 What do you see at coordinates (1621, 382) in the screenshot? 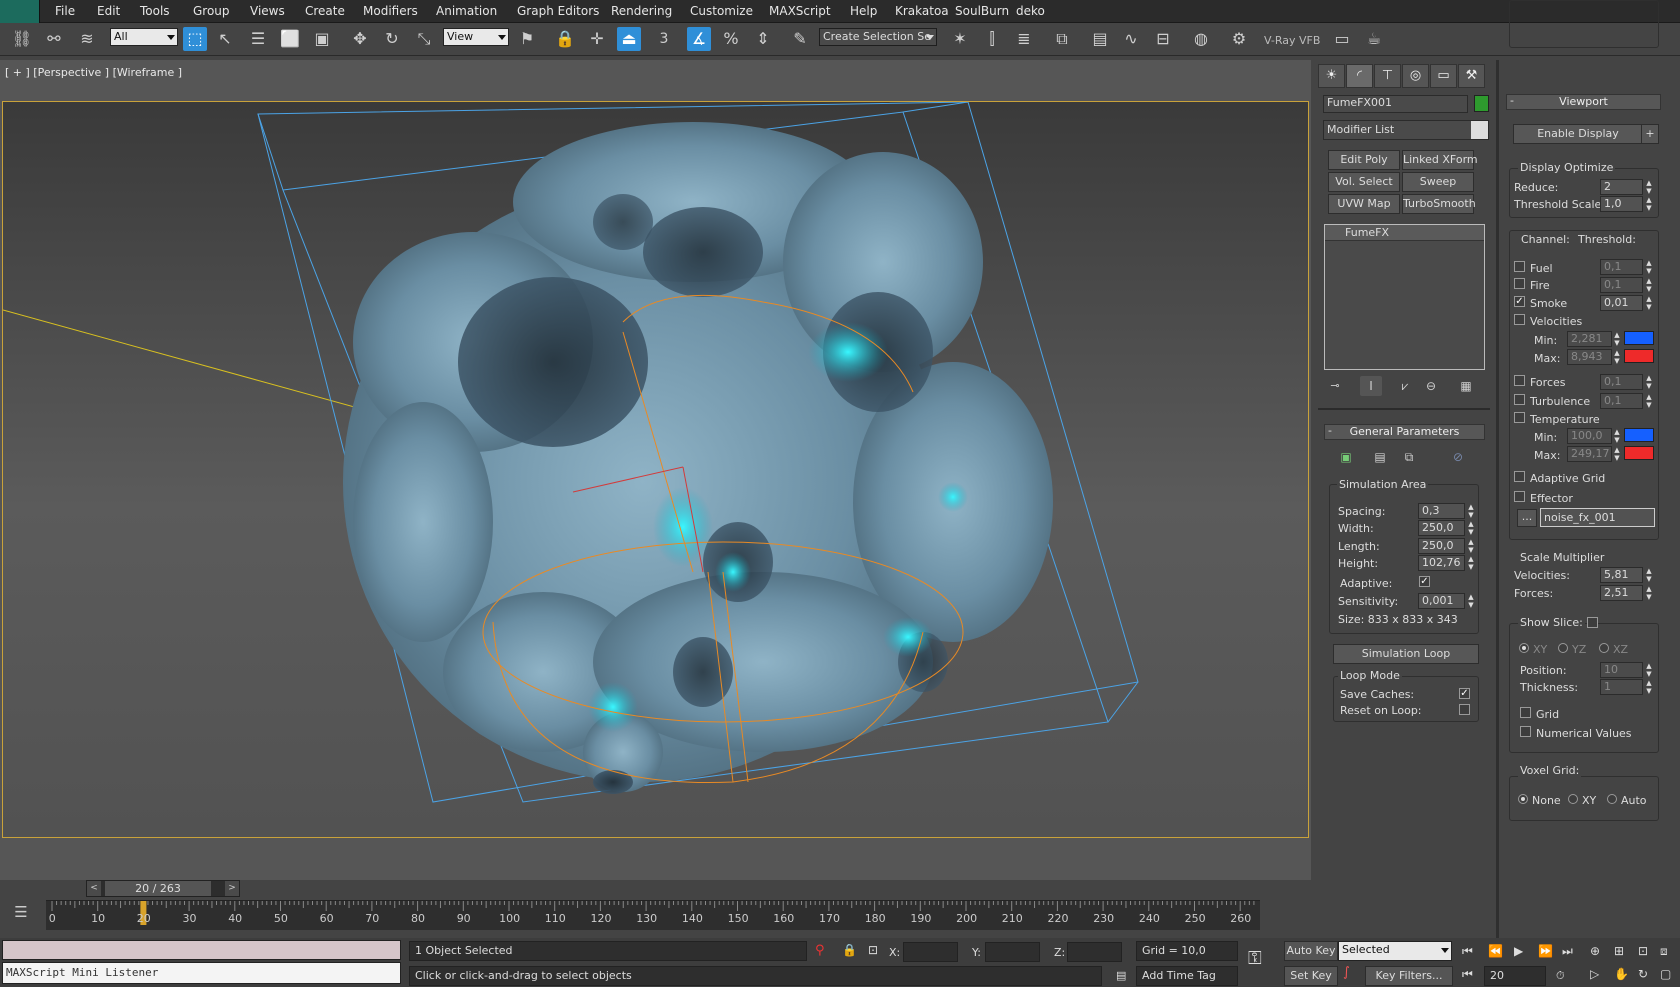
I see `forces-threshold-field: 0,1` at bounding box center [1621, 382].